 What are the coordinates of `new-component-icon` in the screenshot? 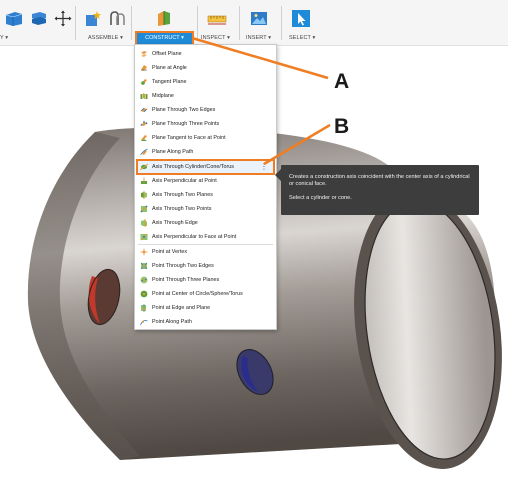 It's located at (93, 18).